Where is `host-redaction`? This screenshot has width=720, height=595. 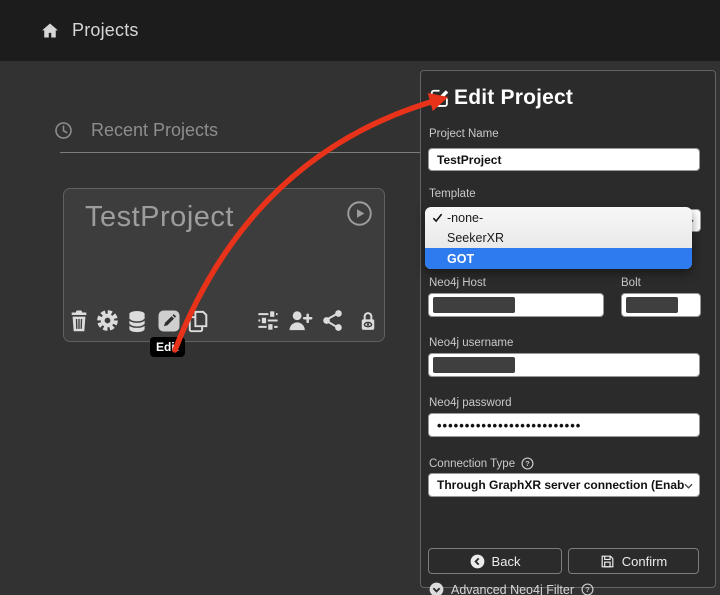
host-redaction is located at coordinates (474, 305).